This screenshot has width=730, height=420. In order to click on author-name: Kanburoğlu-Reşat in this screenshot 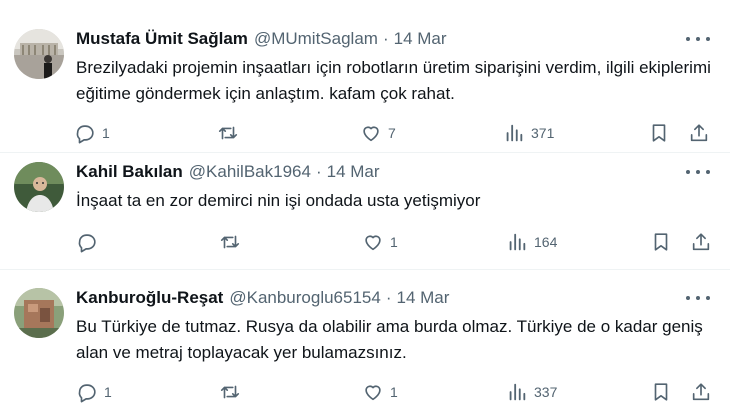, I will do `click(149, 298)`.